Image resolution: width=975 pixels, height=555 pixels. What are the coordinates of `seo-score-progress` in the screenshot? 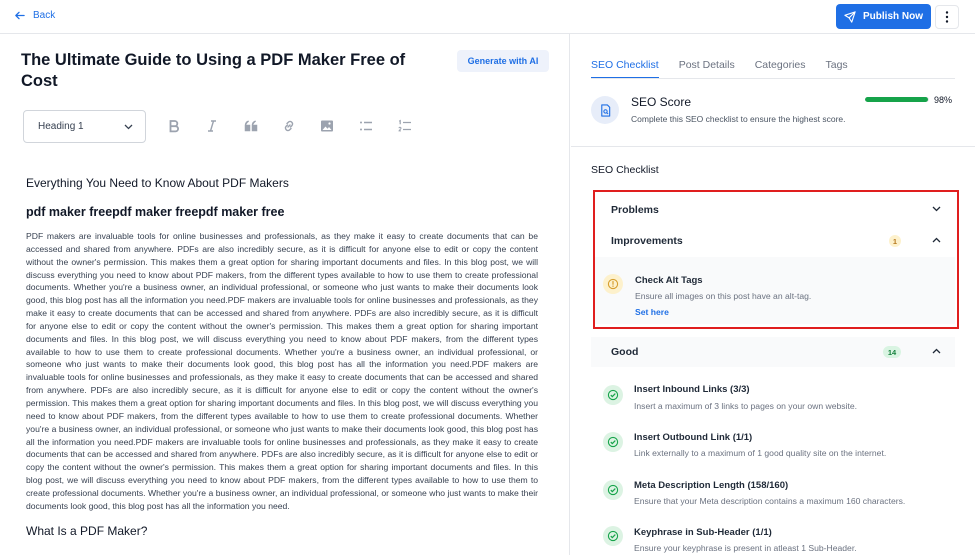 It's located at (897, 99).